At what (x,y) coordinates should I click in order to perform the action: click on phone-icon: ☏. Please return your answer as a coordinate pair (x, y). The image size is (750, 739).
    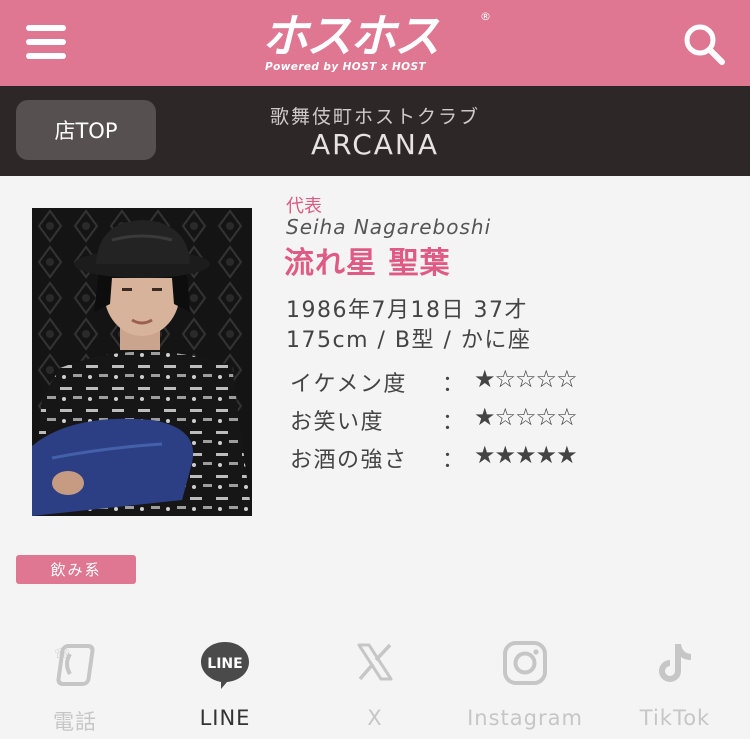
    Looking at the image, I should click on (75, 666).